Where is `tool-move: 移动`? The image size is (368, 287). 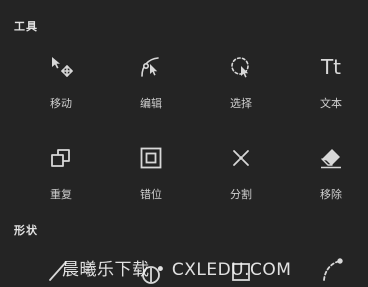 tool-move: 移动 is located at coordinates (61, 87).